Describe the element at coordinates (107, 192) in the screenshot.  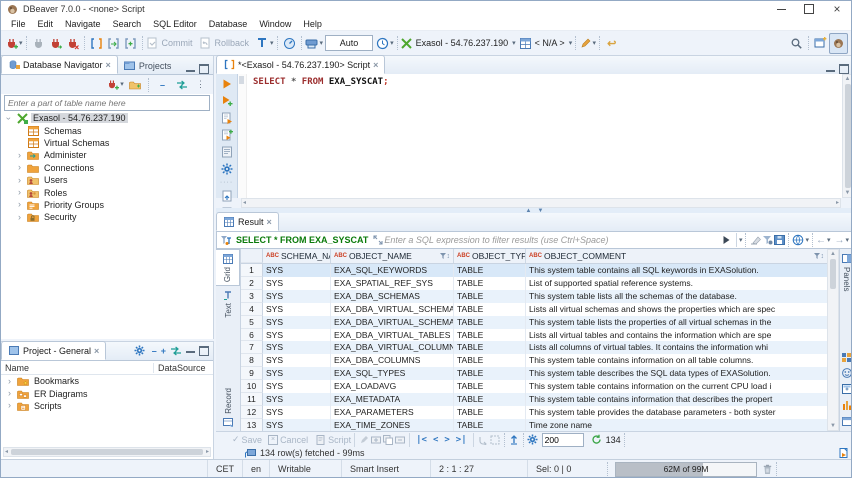
I see `tree-item-roles: › Roles` at that location.